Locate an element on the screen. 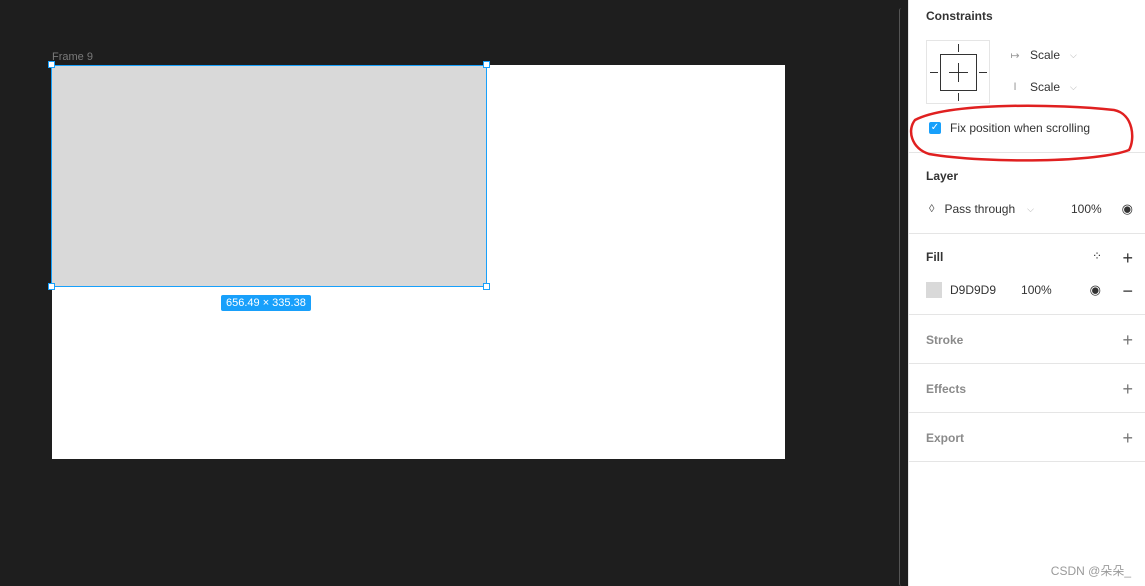 The image size is (1145, 586). add-stroke-plus-icon: + is located at coordinates (1127, 340).